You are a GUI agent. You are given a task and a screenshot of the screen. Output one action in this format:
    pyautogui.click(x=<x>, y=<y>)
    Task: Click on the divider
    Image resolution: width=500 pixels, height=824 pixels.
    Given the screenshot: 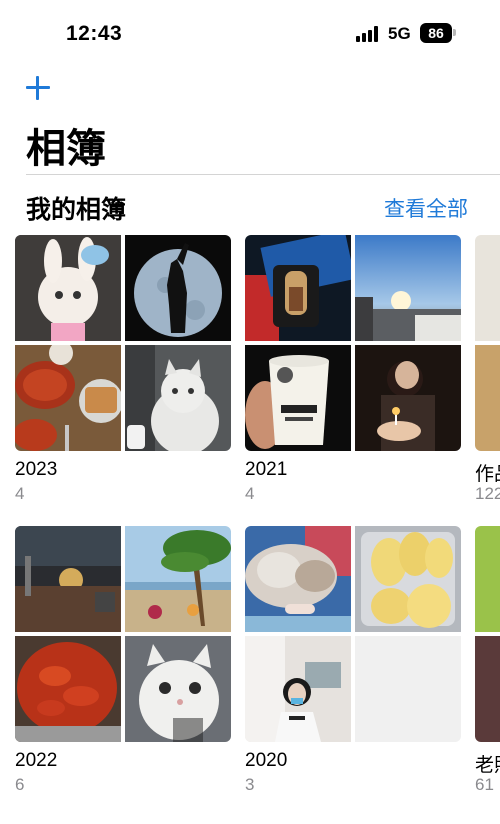 What is the action you would take?
    pyautogui.click(x=263, y=174)
    